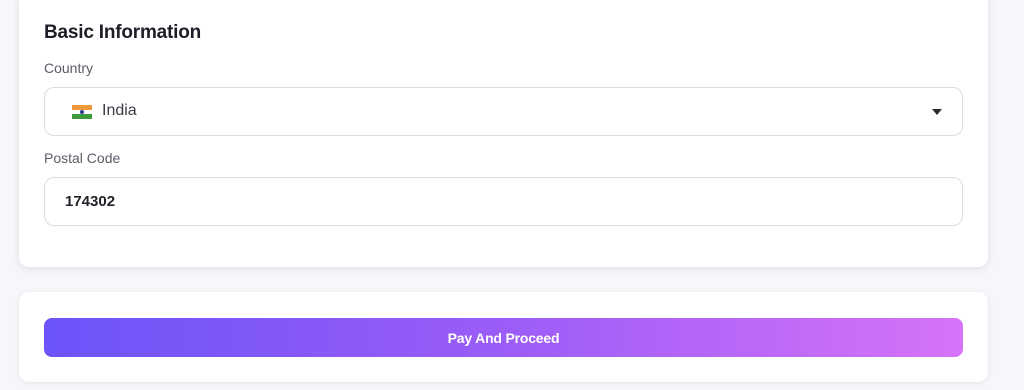 This screenshot has width=1024, height=390. I want to click on caret-down-icon, so click(937, 112).